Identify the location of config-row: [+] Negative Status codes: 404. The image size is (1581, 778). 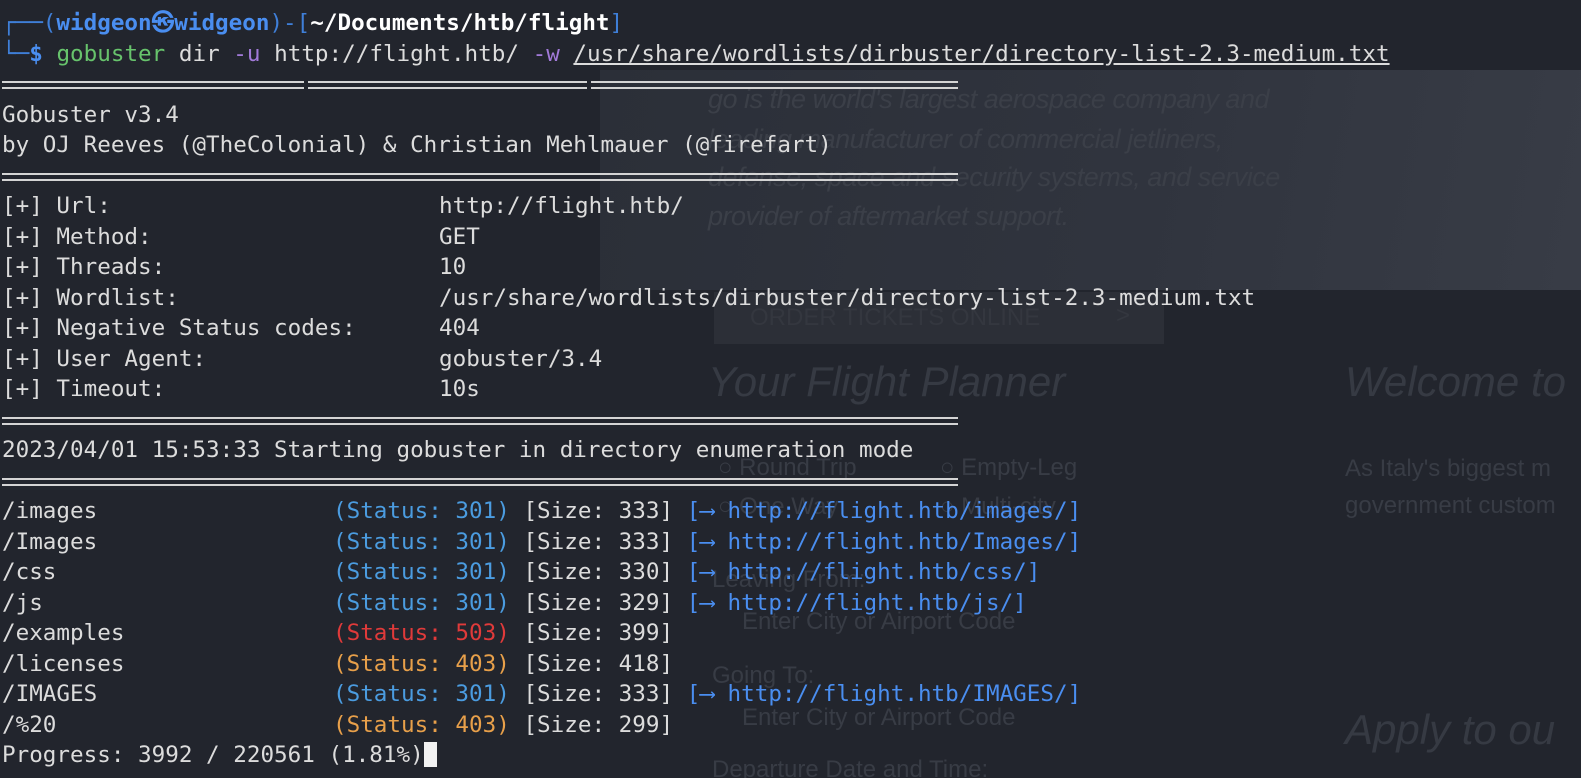
(696, 328).